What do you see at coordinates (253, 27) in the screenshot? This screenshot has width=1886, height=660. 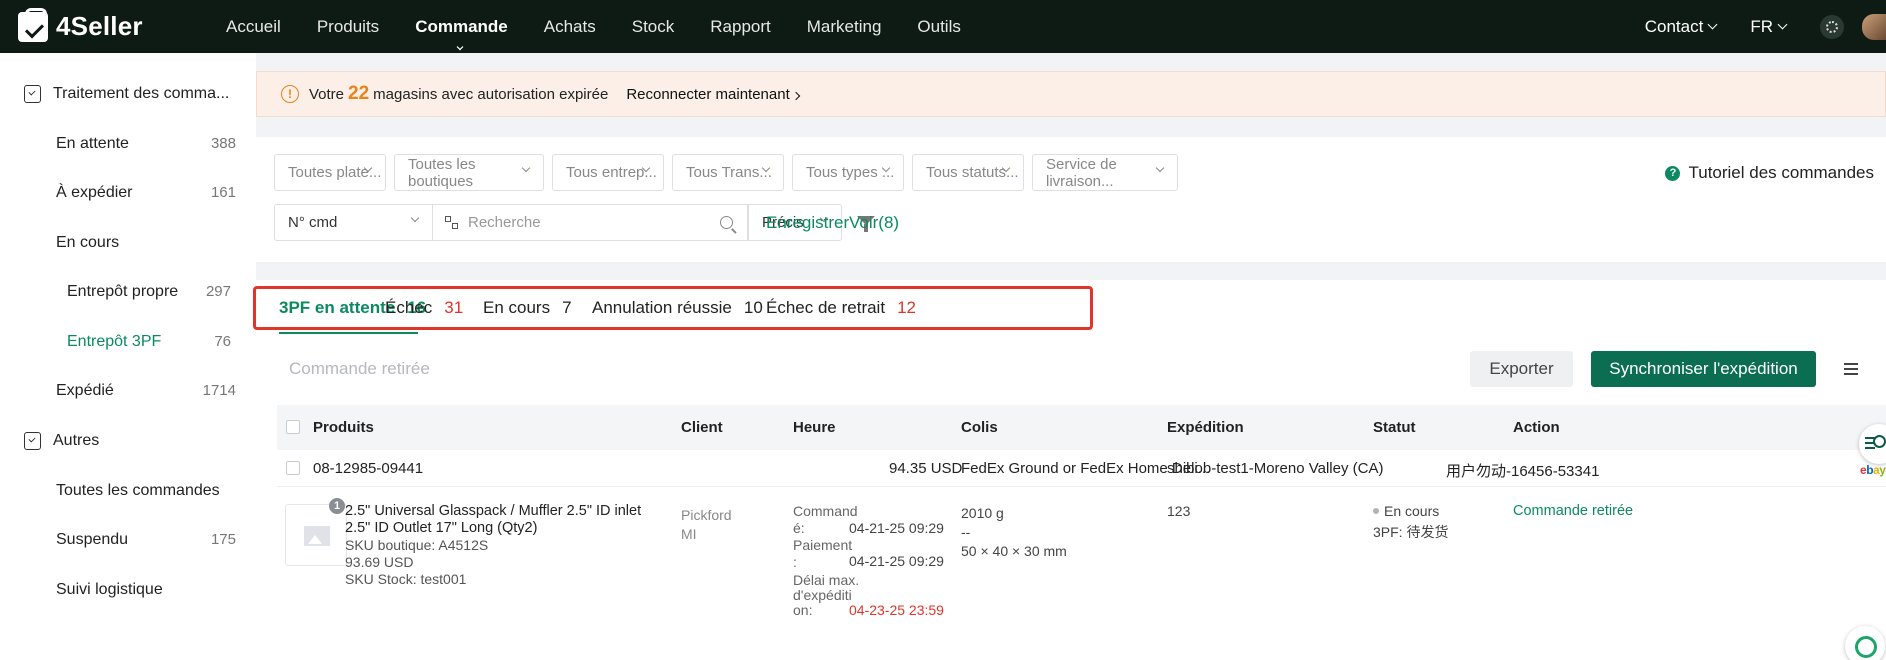 I see `nav-accueil: Accueil` at bounding box center [253, 27].